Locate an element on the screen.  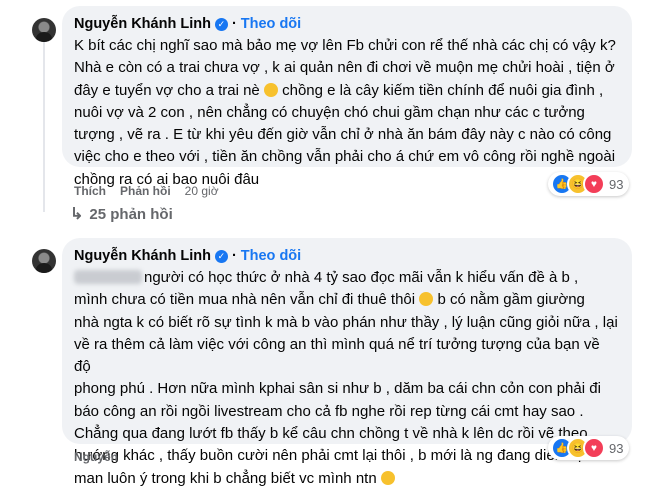
like-button: Thích is located at coordinates (90, 191).